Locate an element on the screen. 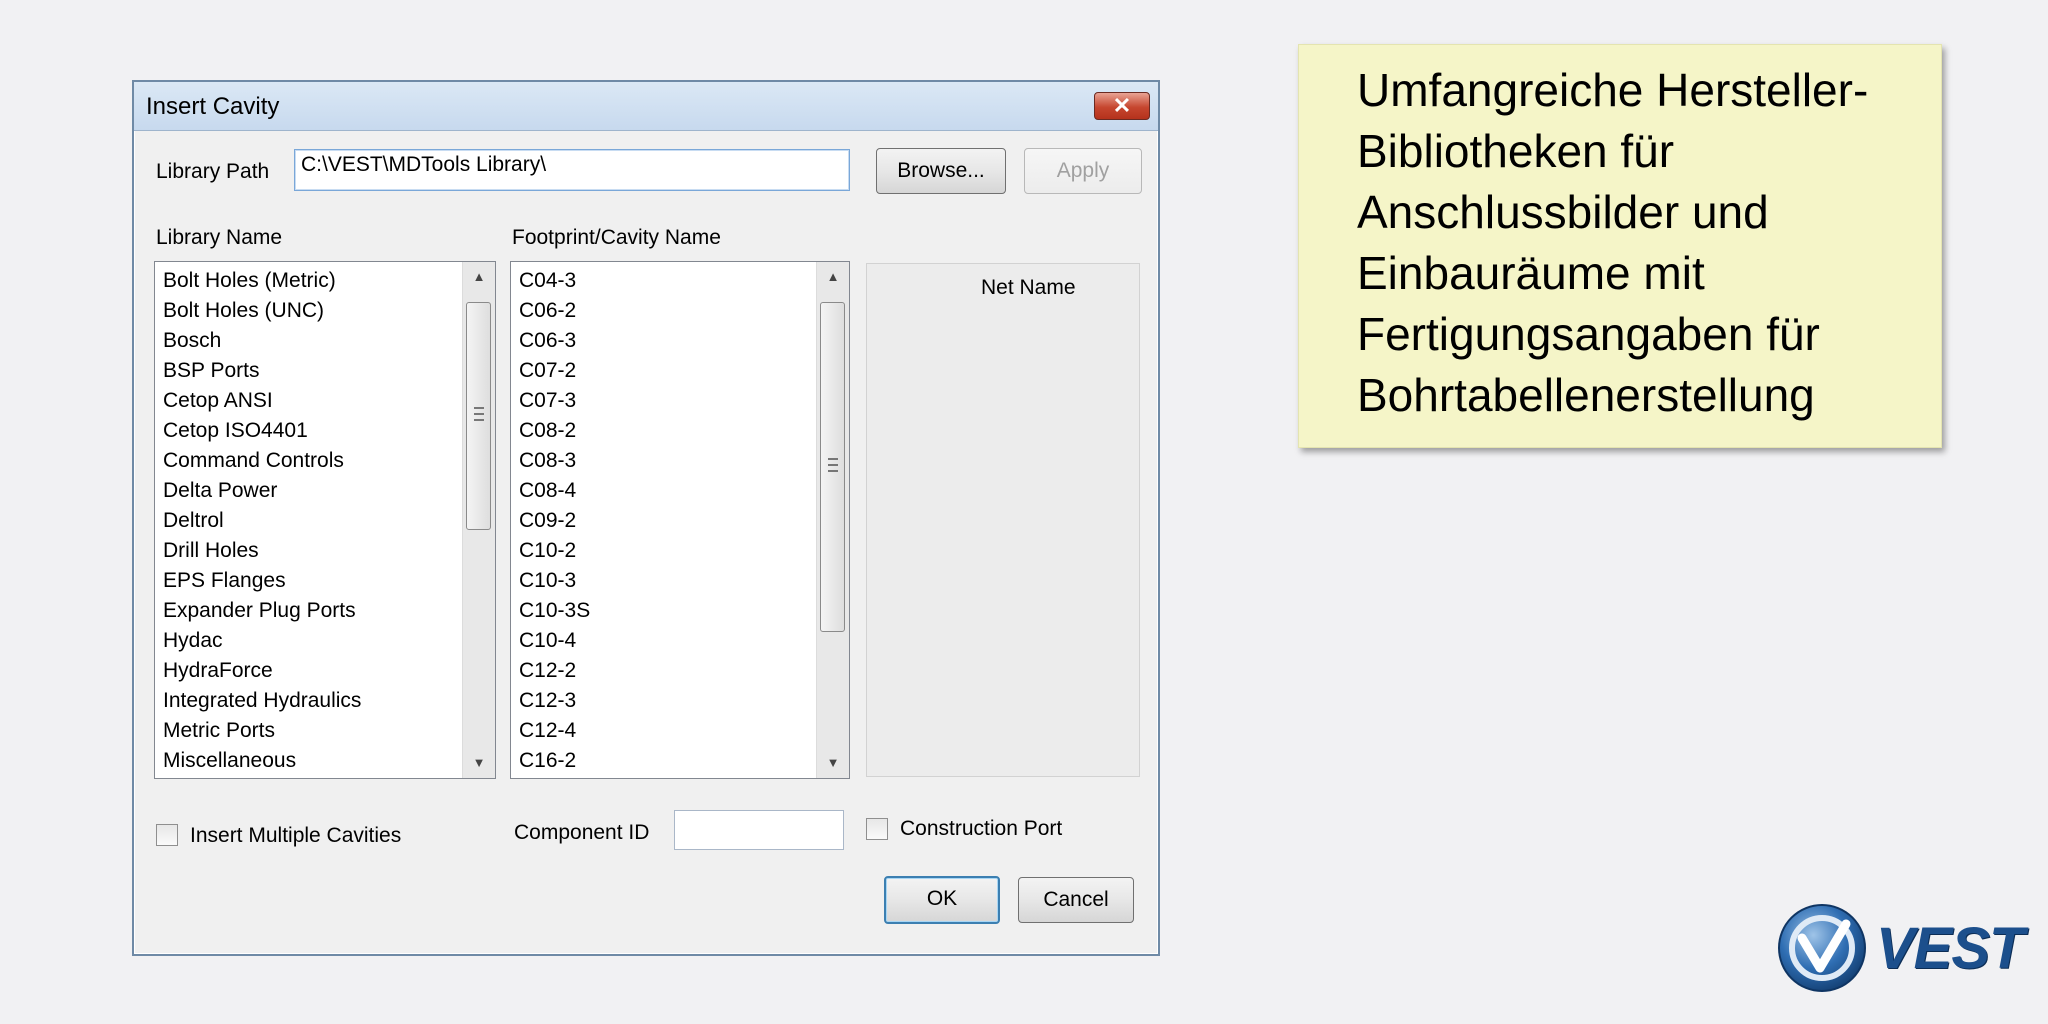 Image resolution: width=2048 pixels, height=1024 pixels. vest-logo-text: VEST is located at coordinates (1950, 948).